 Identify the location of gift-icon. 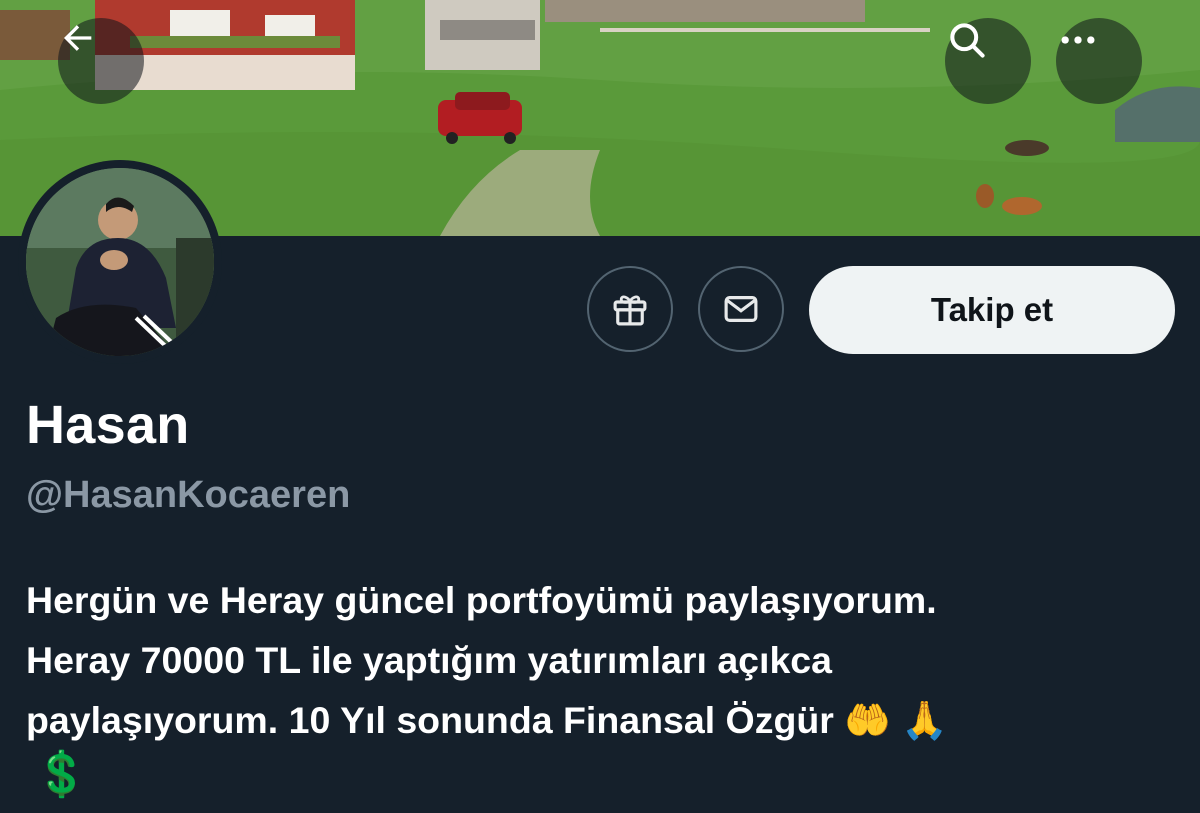
(630, 310).